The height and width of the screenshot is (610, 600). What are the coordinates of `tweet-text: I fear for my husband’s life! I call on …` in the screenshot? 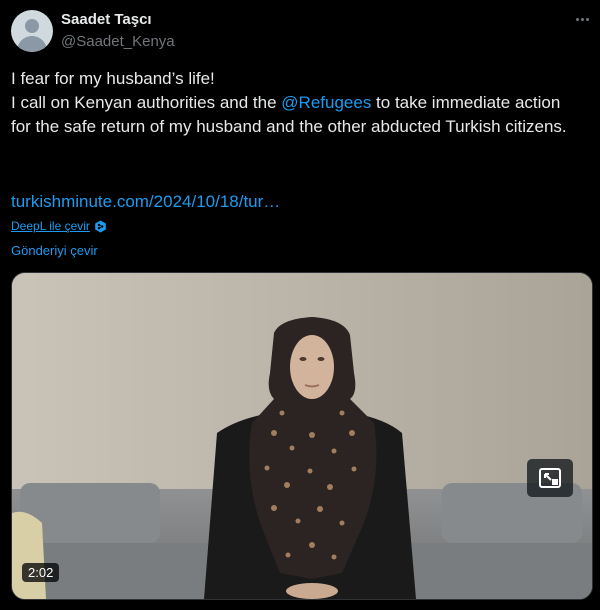 It's located at (296, 103).